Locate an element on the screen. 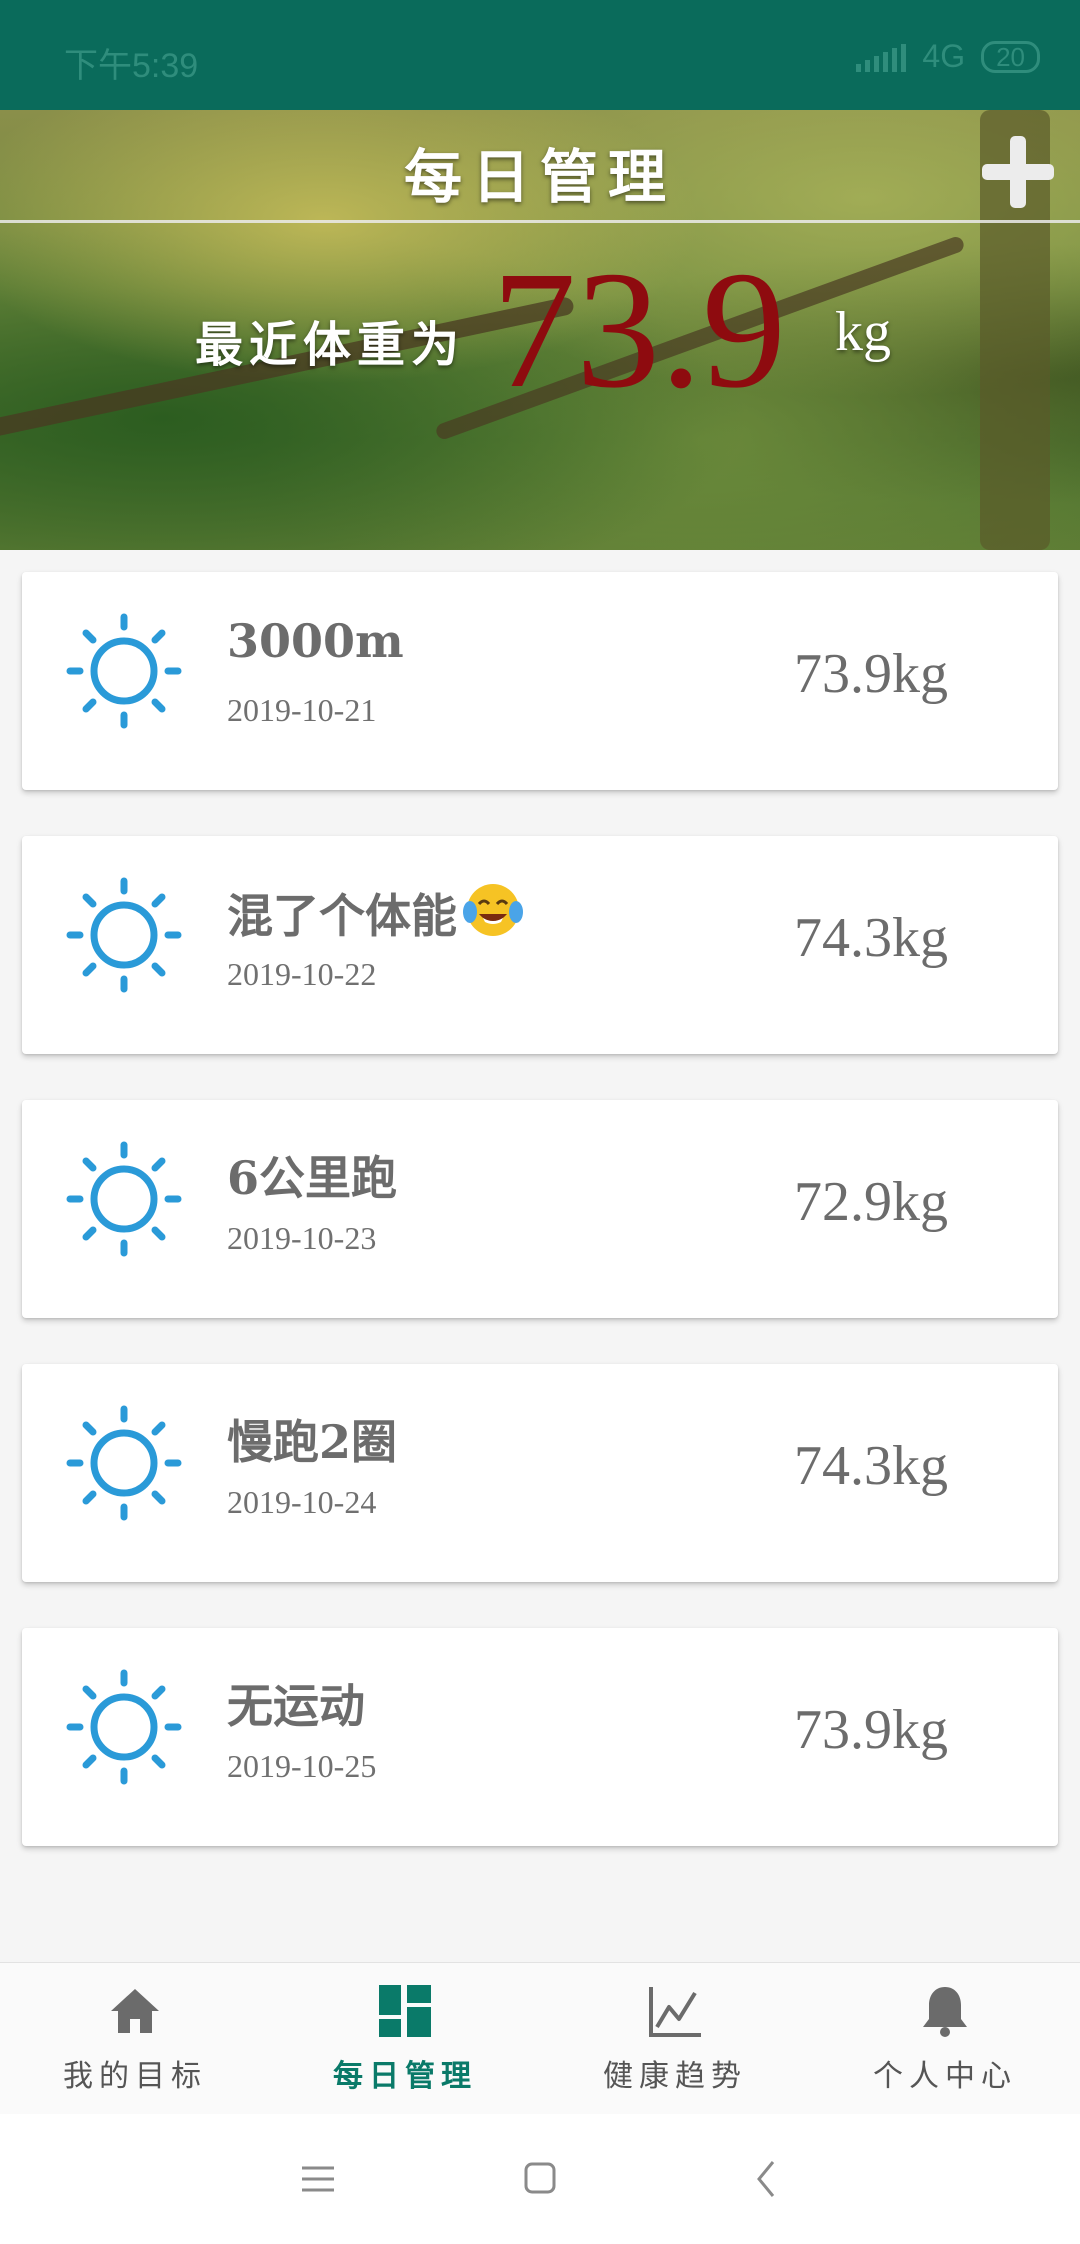  nav-label: 个人中心 is located at coordinates (945, 2076).